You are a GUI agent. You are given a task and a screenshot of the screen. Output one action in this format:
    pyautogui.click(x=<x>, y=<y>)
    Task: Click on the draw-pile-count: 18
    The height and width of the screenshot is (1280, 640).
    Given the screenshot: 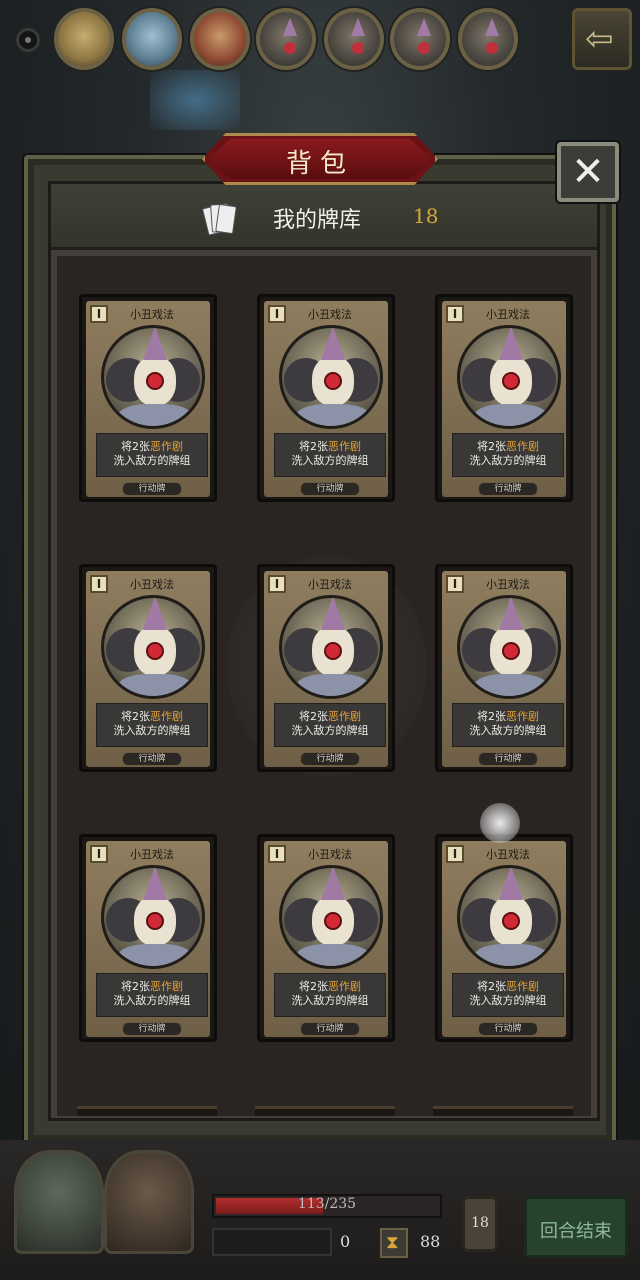 What is the action you would take?
    pyautogui.click(x=480, y=1223)
    